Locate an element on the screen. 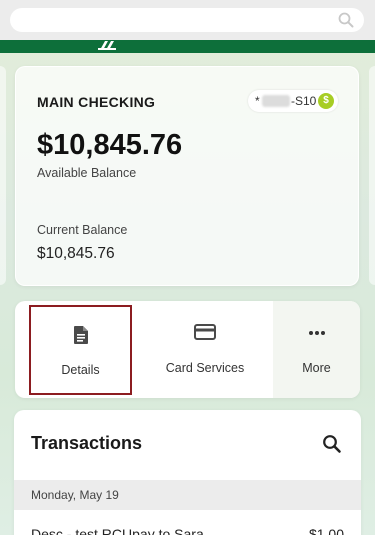  account-number-chip: * -S10 $ is located at coordinates (293, 101).